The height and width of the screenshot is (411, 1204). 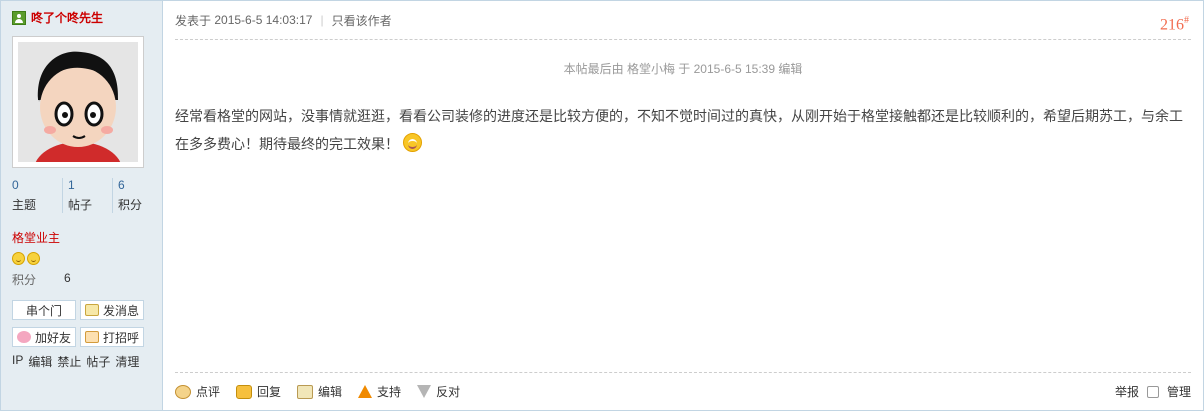 What do you see at coordinates (130, 205) in the screenshot?
I see `stat-points-label: 积分` at bounding box center [130, 205].